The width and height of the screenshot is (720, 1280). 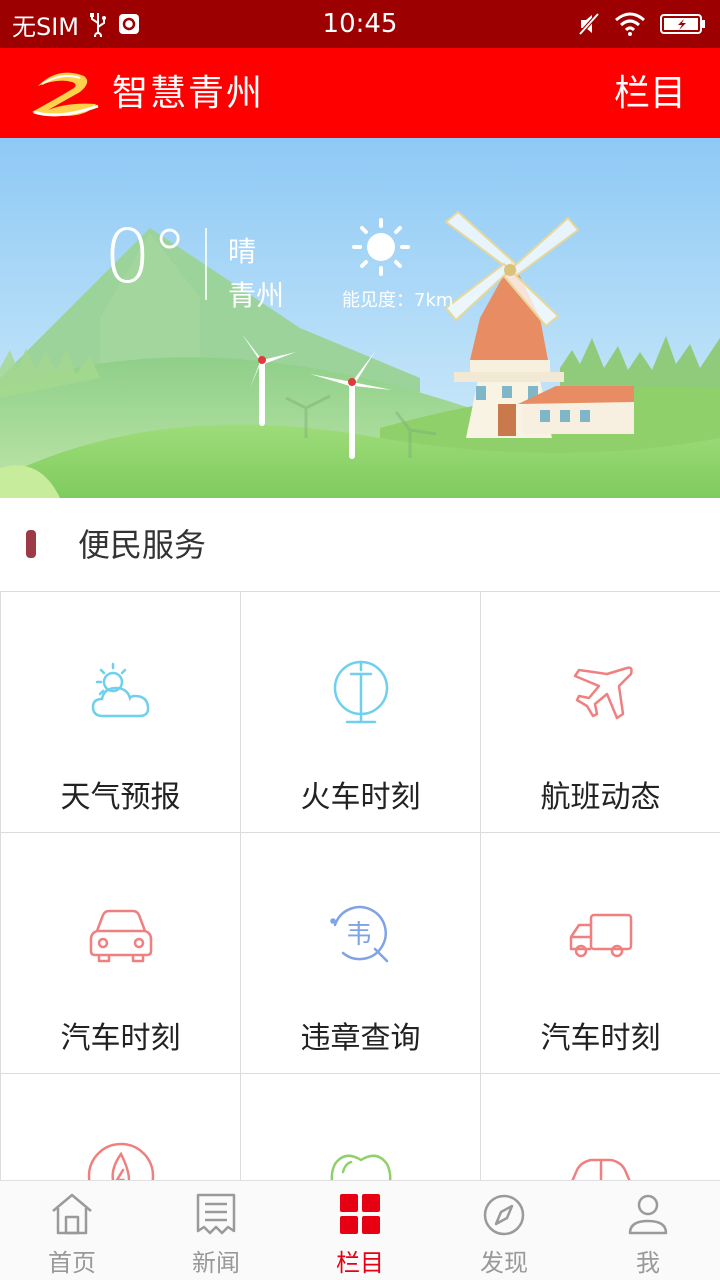 I want to click on nav-me: 我, so click(x=648, y=1230).